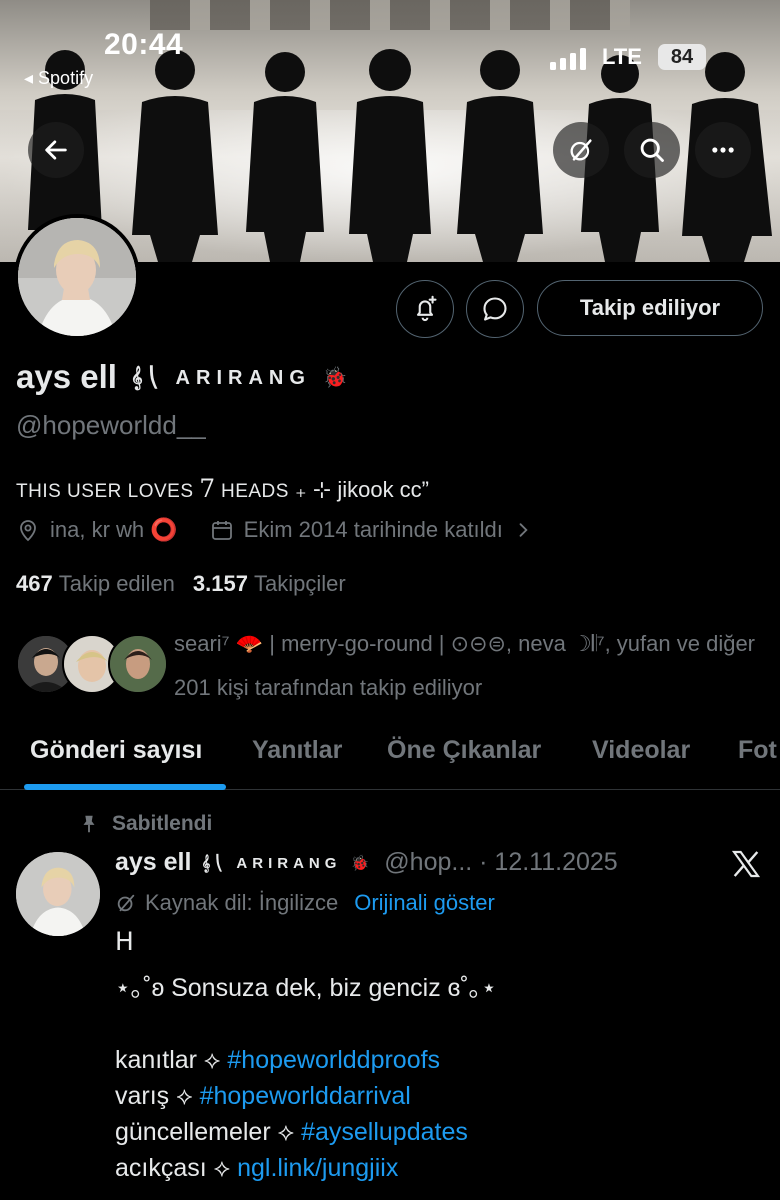 The image size is (780, 1200). I want to click on external-link: ngl.link/jungjiix, so click(317, 1168).